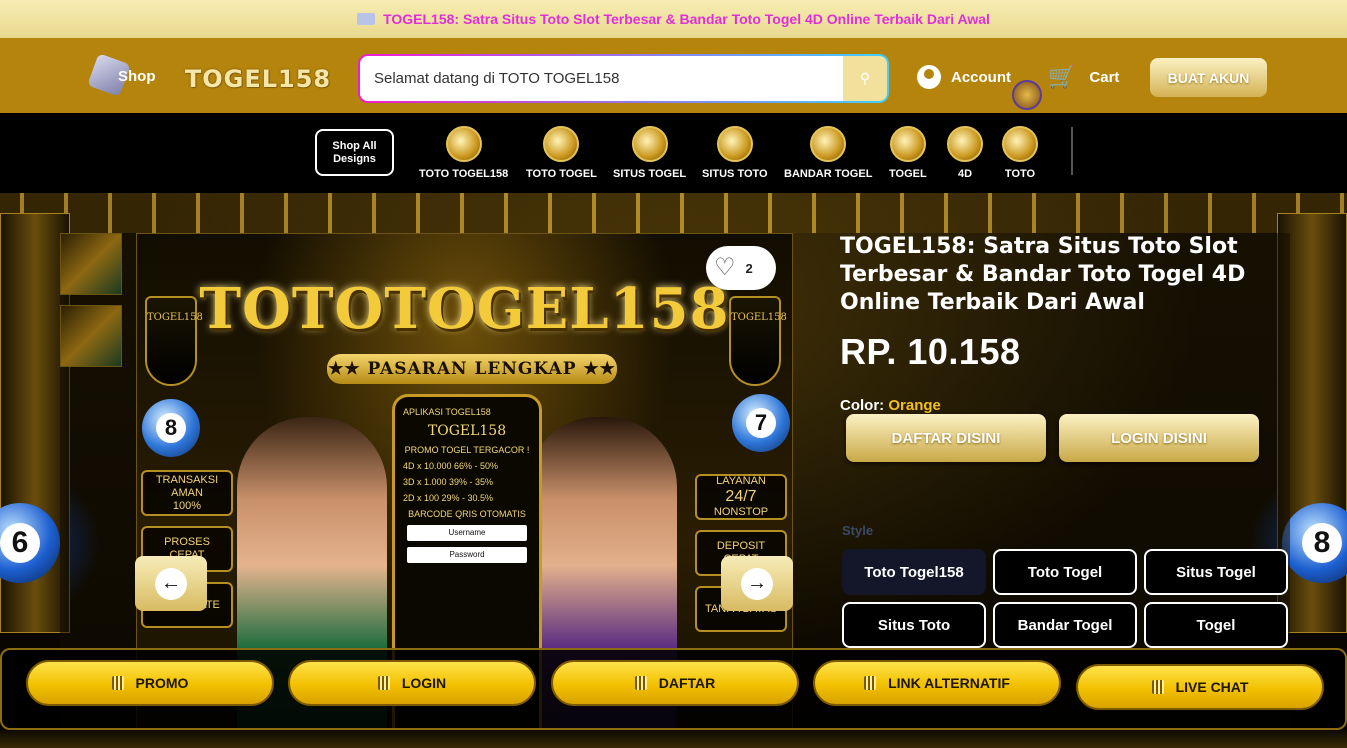  Describe the element at coordinates (650, 174) in the screenshot. I see `category-label: SITUS TOGEL` at that location.